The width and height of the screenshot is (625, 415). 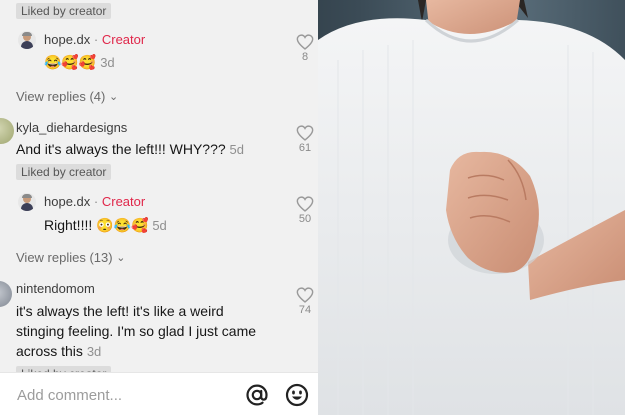 I want to click on reply-time: 5d, so click(x=159, y=225).